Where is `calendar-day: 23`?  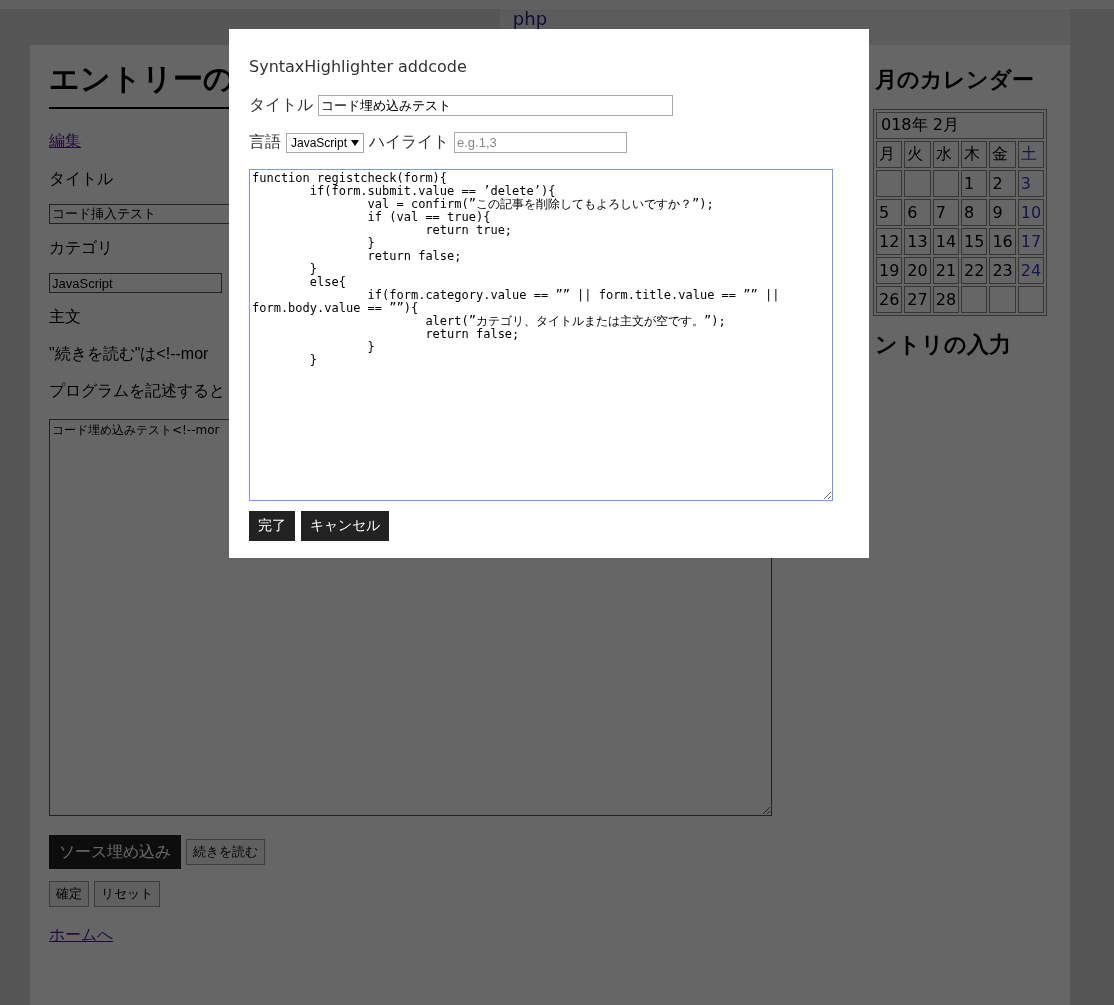
calendar-day: 23 is located at coordinates (1002, 270).